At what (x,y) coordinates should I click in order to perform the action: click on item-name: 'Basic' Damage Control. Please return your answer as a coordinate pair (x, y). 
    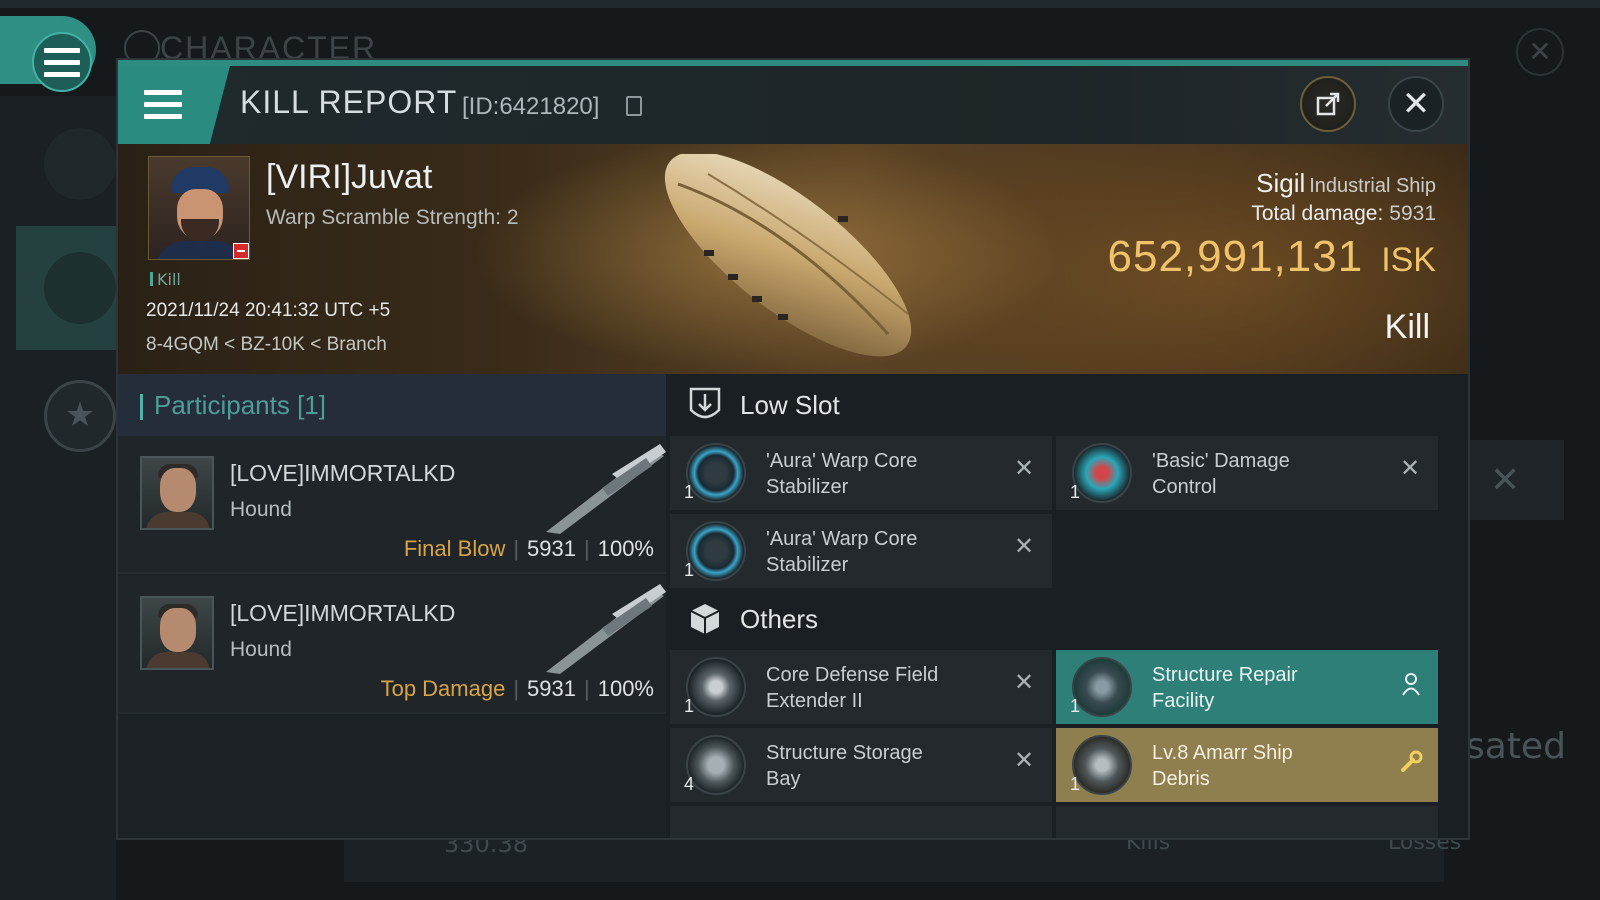
    Looking at the image, I should click on (1221, 474).